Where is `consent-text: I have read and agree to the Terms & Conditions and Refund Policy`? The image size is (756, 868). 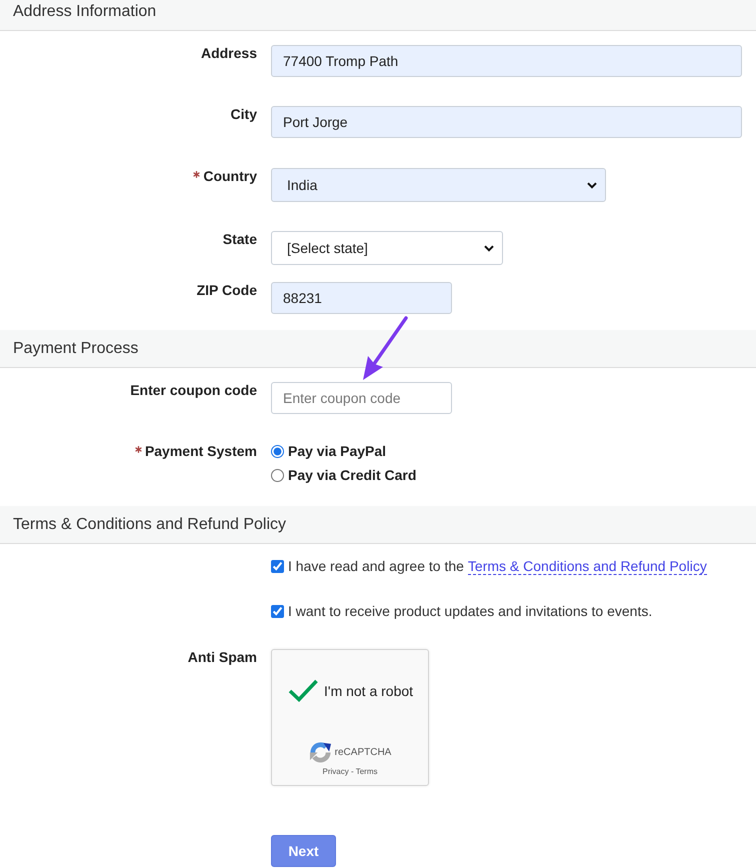
consent-text: I have read and agree to the Terms & Conditions and Refund Policy is located at coordinates (497, 566).